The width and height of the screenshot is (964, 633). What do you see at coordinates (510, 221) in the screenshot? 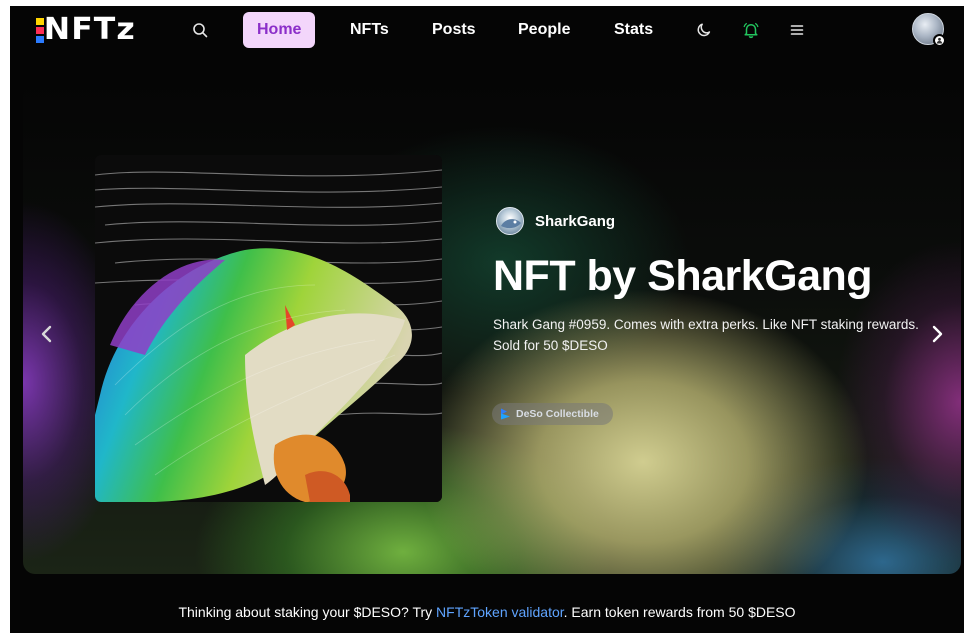
I see `creator-avatar` at bounding box center [510, 221].